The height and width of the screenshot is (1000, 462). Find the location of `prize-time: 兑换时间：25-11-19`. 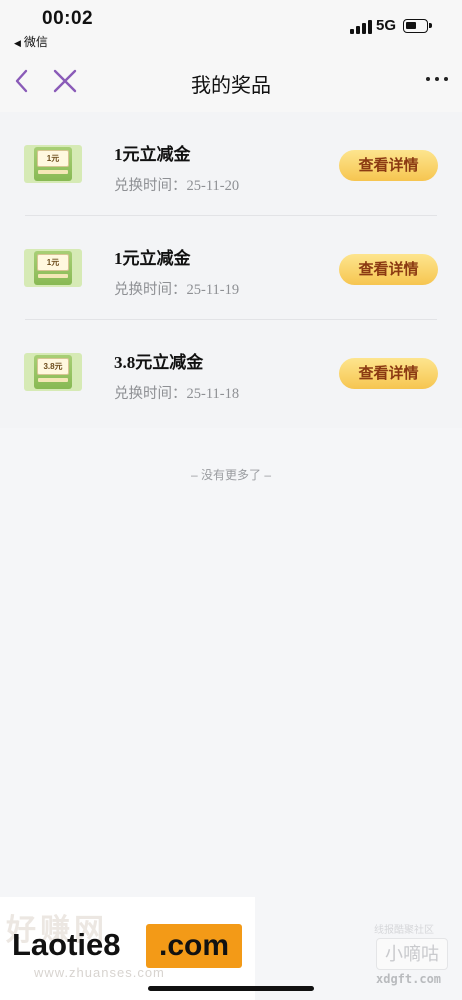

prize-time: 兑换时间：25-11-19 is located at coordinates (177, 290).